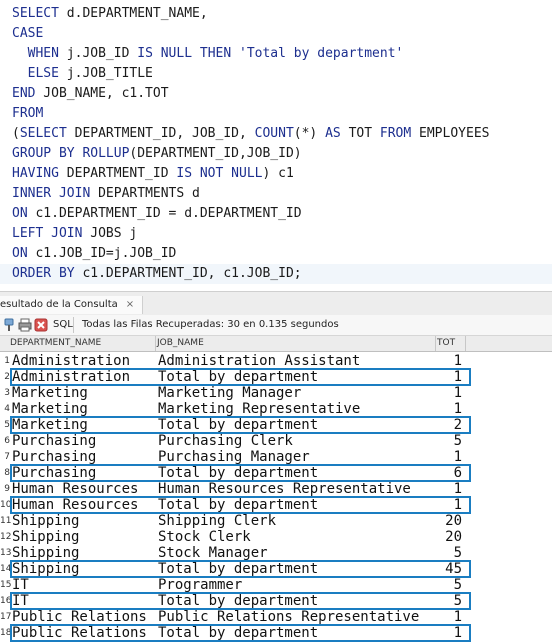 The width and height of the screenshot is (552, 642). I want to click on code-line: ON c1.DEPARTMENT_ID = d.DEPARTMENT_ID, so click(157, 214).